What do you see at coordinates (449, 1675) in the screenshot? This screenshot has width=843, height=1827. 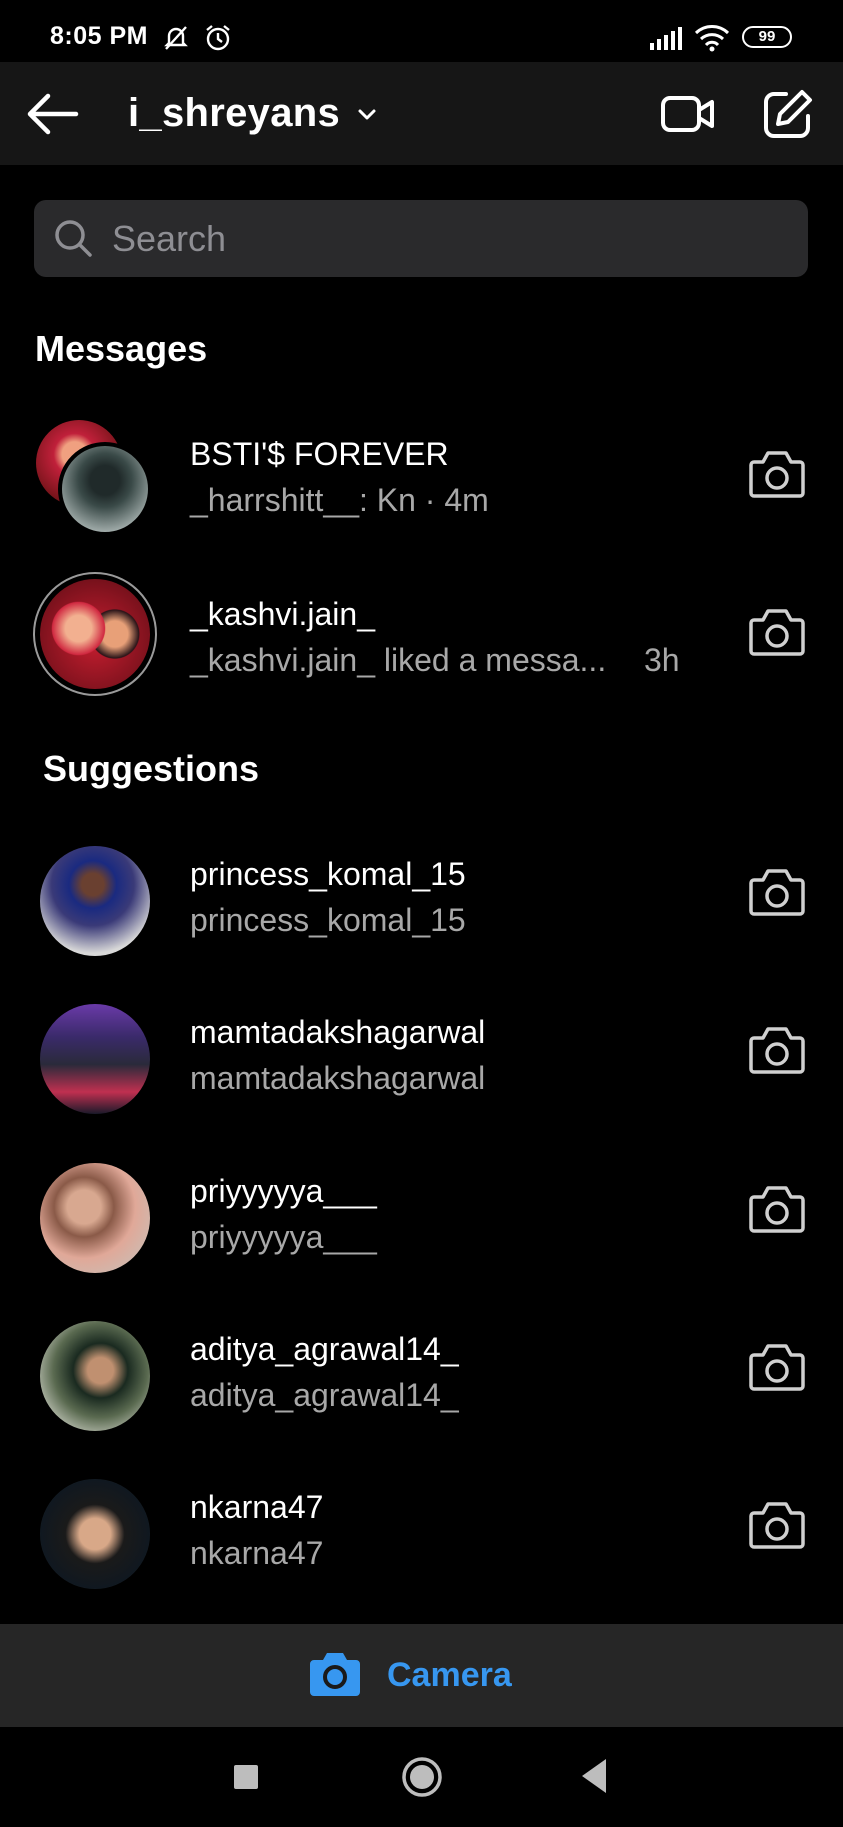 I see `camera-label: Camera` at bounding box center [449, 1675].